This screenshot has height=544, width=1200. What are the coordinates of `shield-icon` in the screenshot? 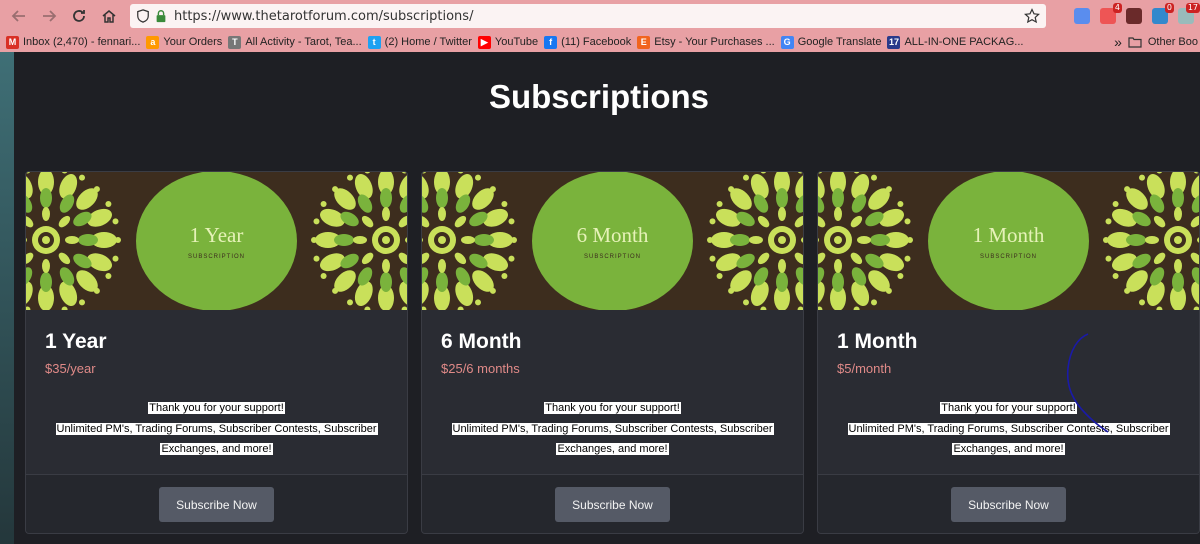 It's located at (143, 16).